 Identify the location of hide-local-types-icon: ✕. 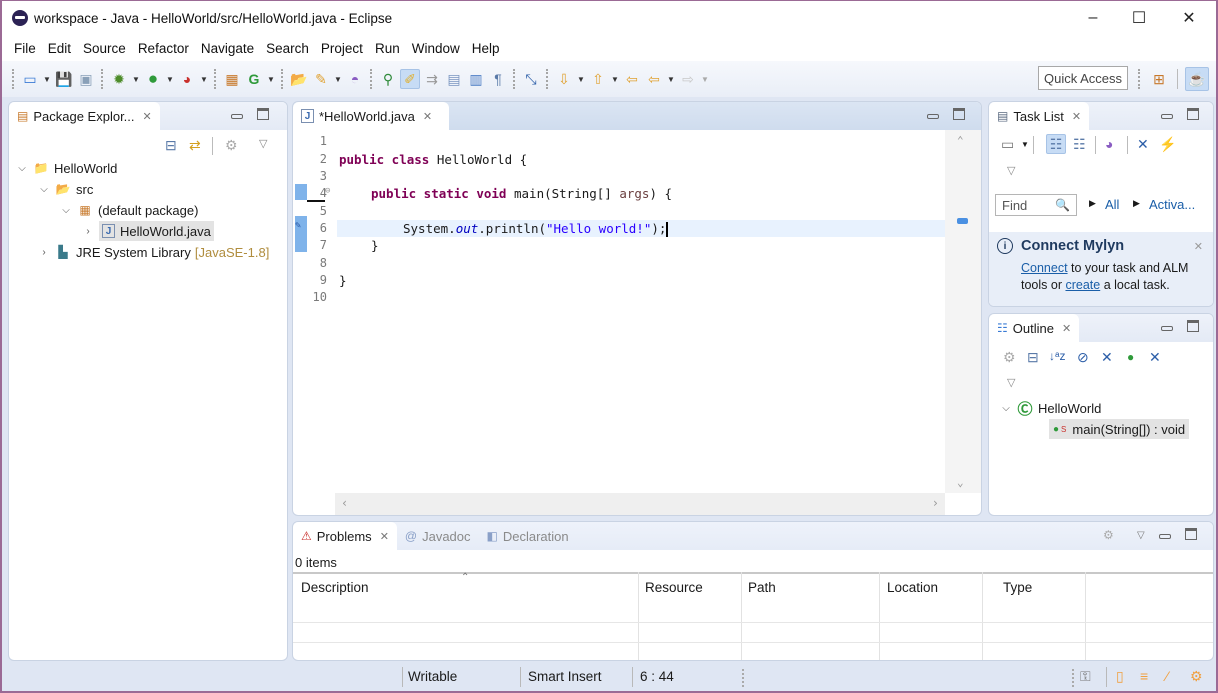
(1155, 357).